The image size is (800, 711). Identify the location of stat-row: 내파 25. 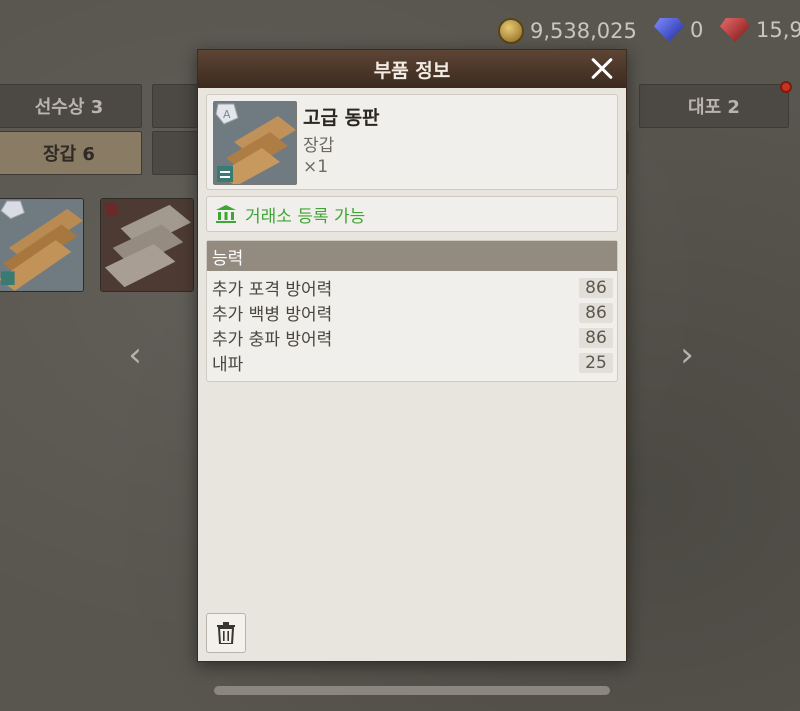
(412, 362).